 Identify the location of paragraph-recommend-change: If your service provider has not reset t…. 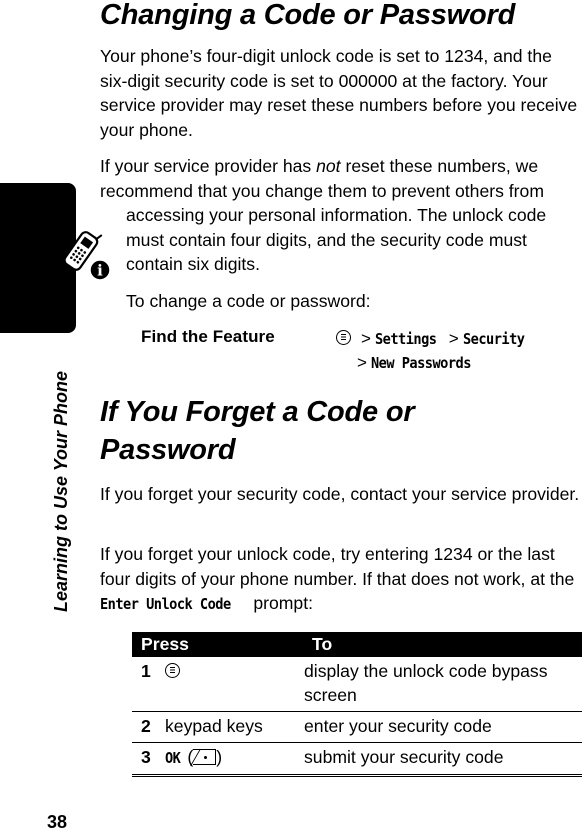
(323, 215).